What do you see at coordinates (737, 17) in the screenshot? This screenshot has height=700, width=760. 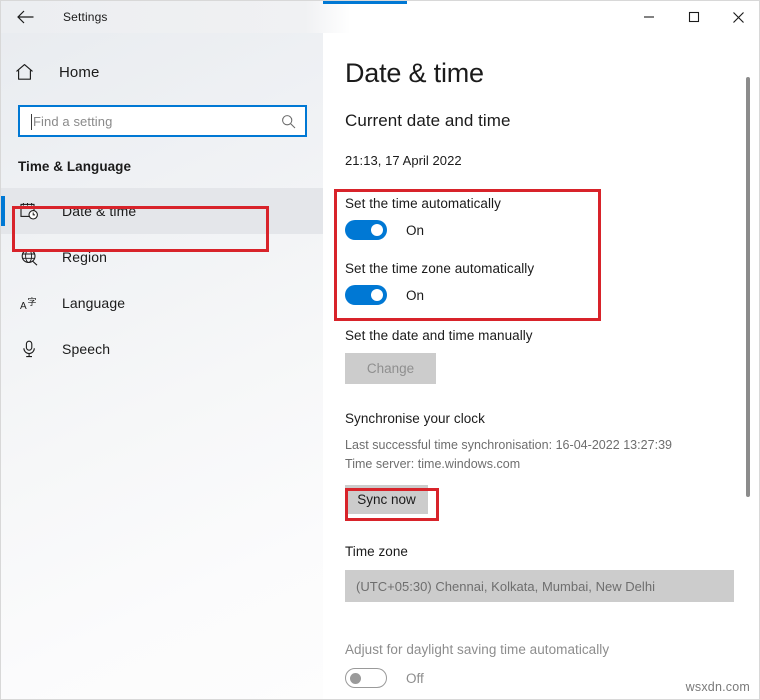 I see `close-button` at bounding box center [737, 17].